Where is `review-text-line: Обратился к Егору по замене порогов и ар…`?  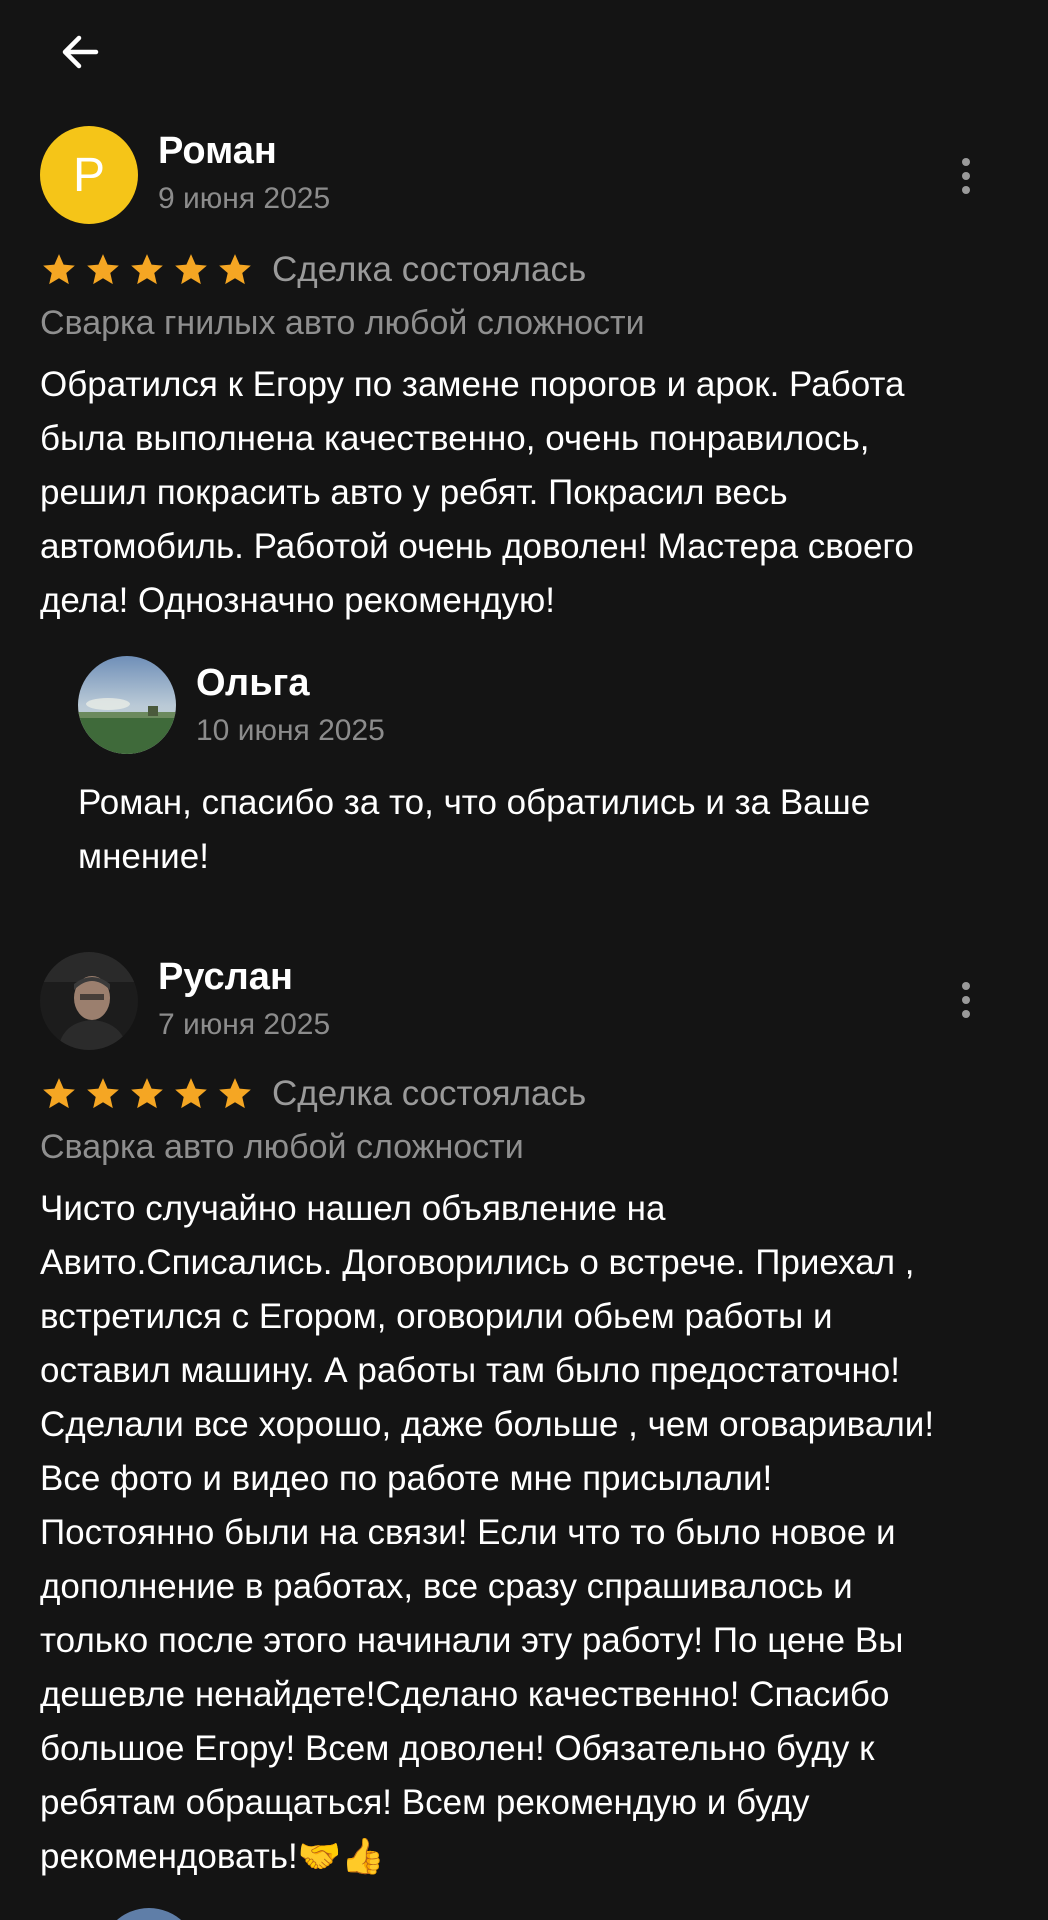
review-text-line: Обратился к Егору по замене порогов и ар… is located at coordinates (472, 384).